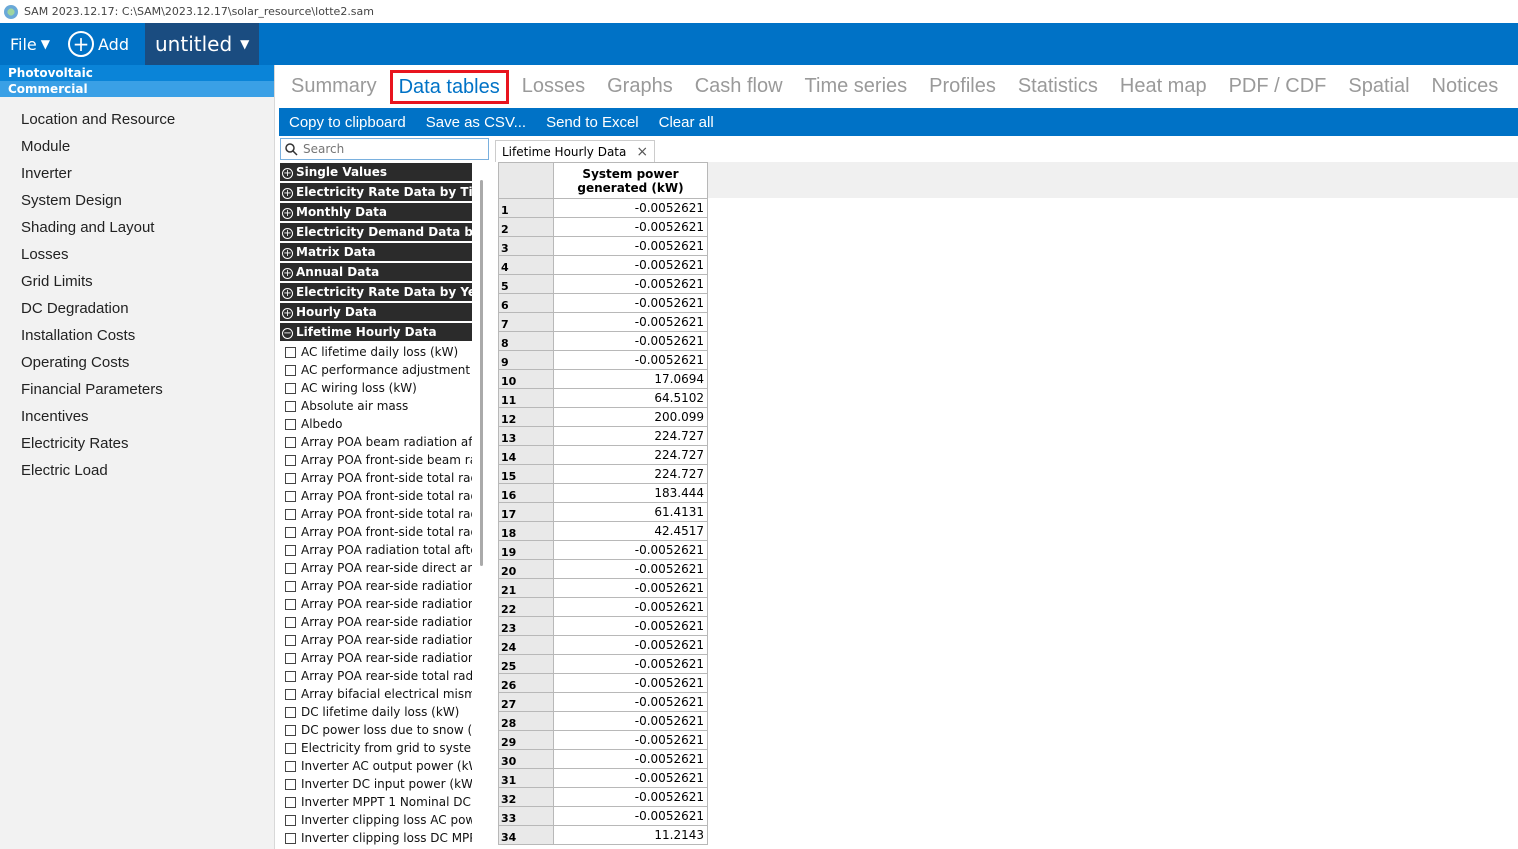 This screenshot has width=1518, height=849. What do you see at coordinates (376, 568) in the screenshot?
I see `variable-item: Array POA rear-side direct and diffuse` at bounding box center [376, 568].